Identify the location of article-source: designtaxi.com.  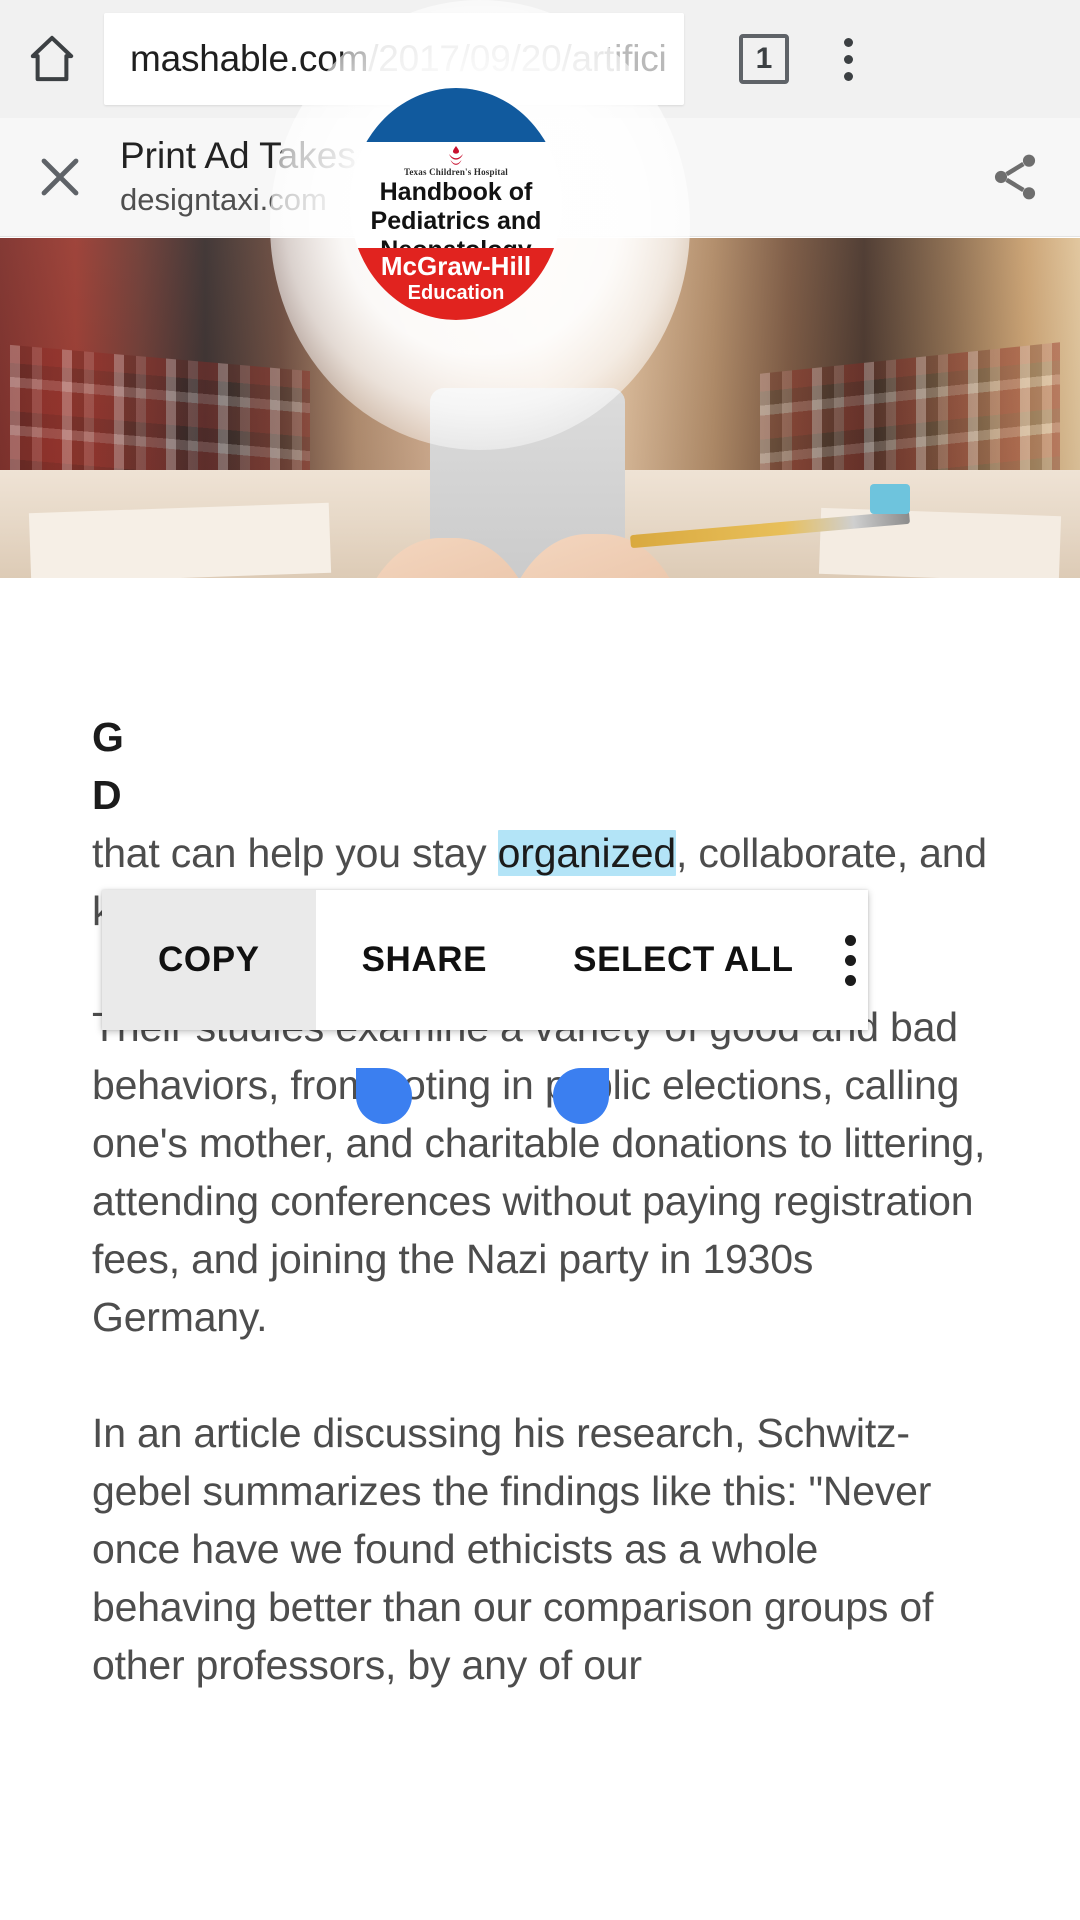
(223, 199).